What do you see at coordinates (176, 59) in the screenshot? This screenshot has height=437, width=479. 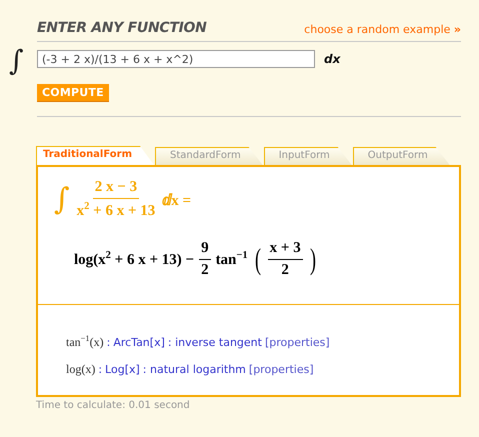 I see `function-input: (-3 + 2 x)/(13 + 6 x + x^2)` at bounding box center [176, 59].